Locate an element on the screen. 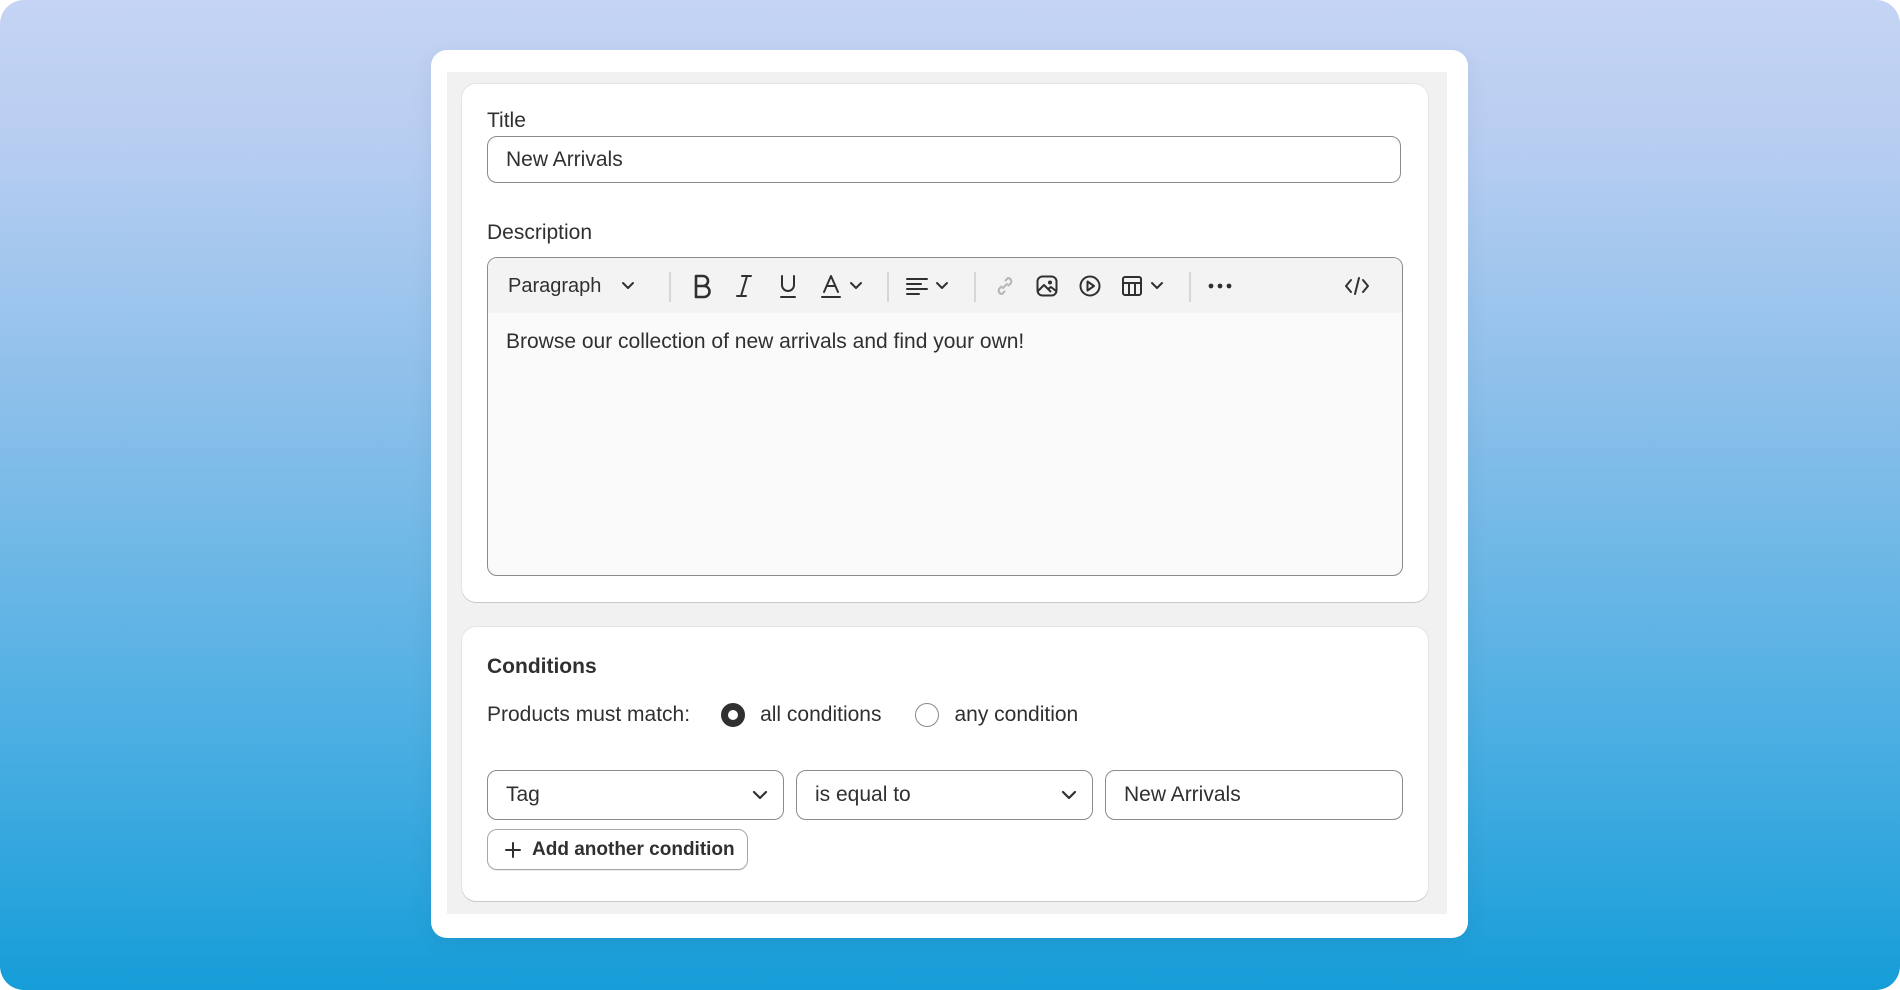  table-icon is located at coordinates (1132, 286).